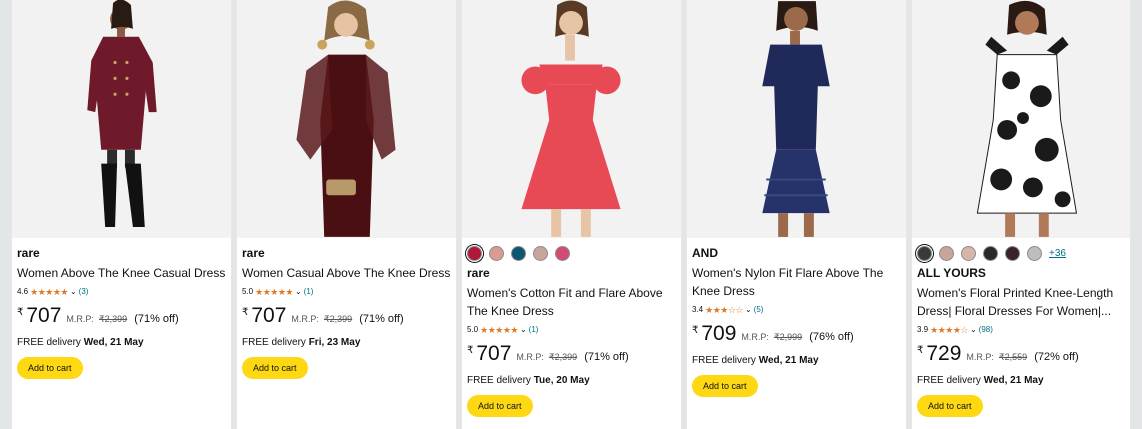 The height and width of the screenshot is (429, 1142). I want to click on brand-name: ALL YOURS, so click(951, 273).